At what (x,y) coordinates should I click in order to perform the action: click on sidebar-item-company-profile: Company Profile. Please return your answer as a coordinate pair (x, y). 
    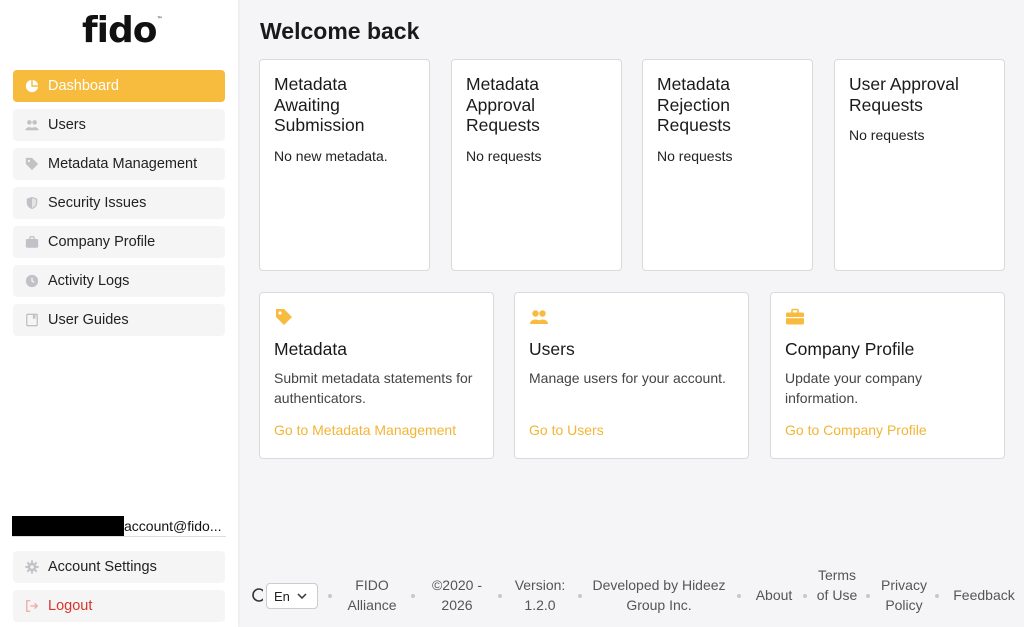
    Looking at the image, I should click on (119, 242).